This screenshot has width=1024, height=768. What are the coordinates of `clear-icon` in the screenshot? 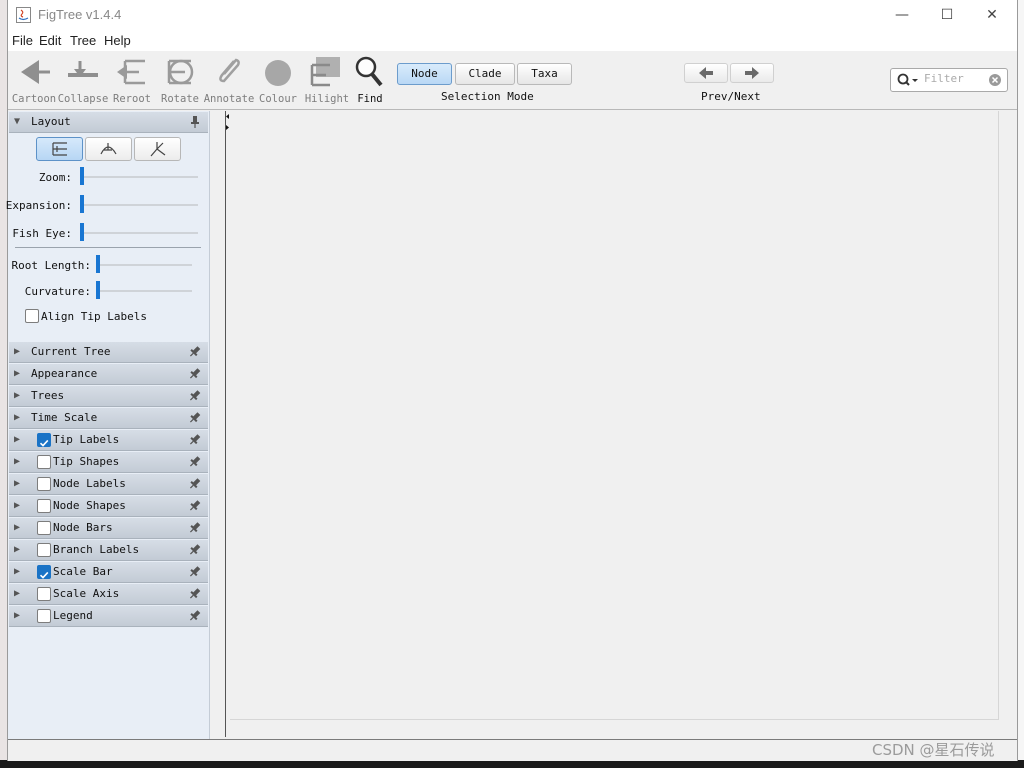 It's located at (995, 80).